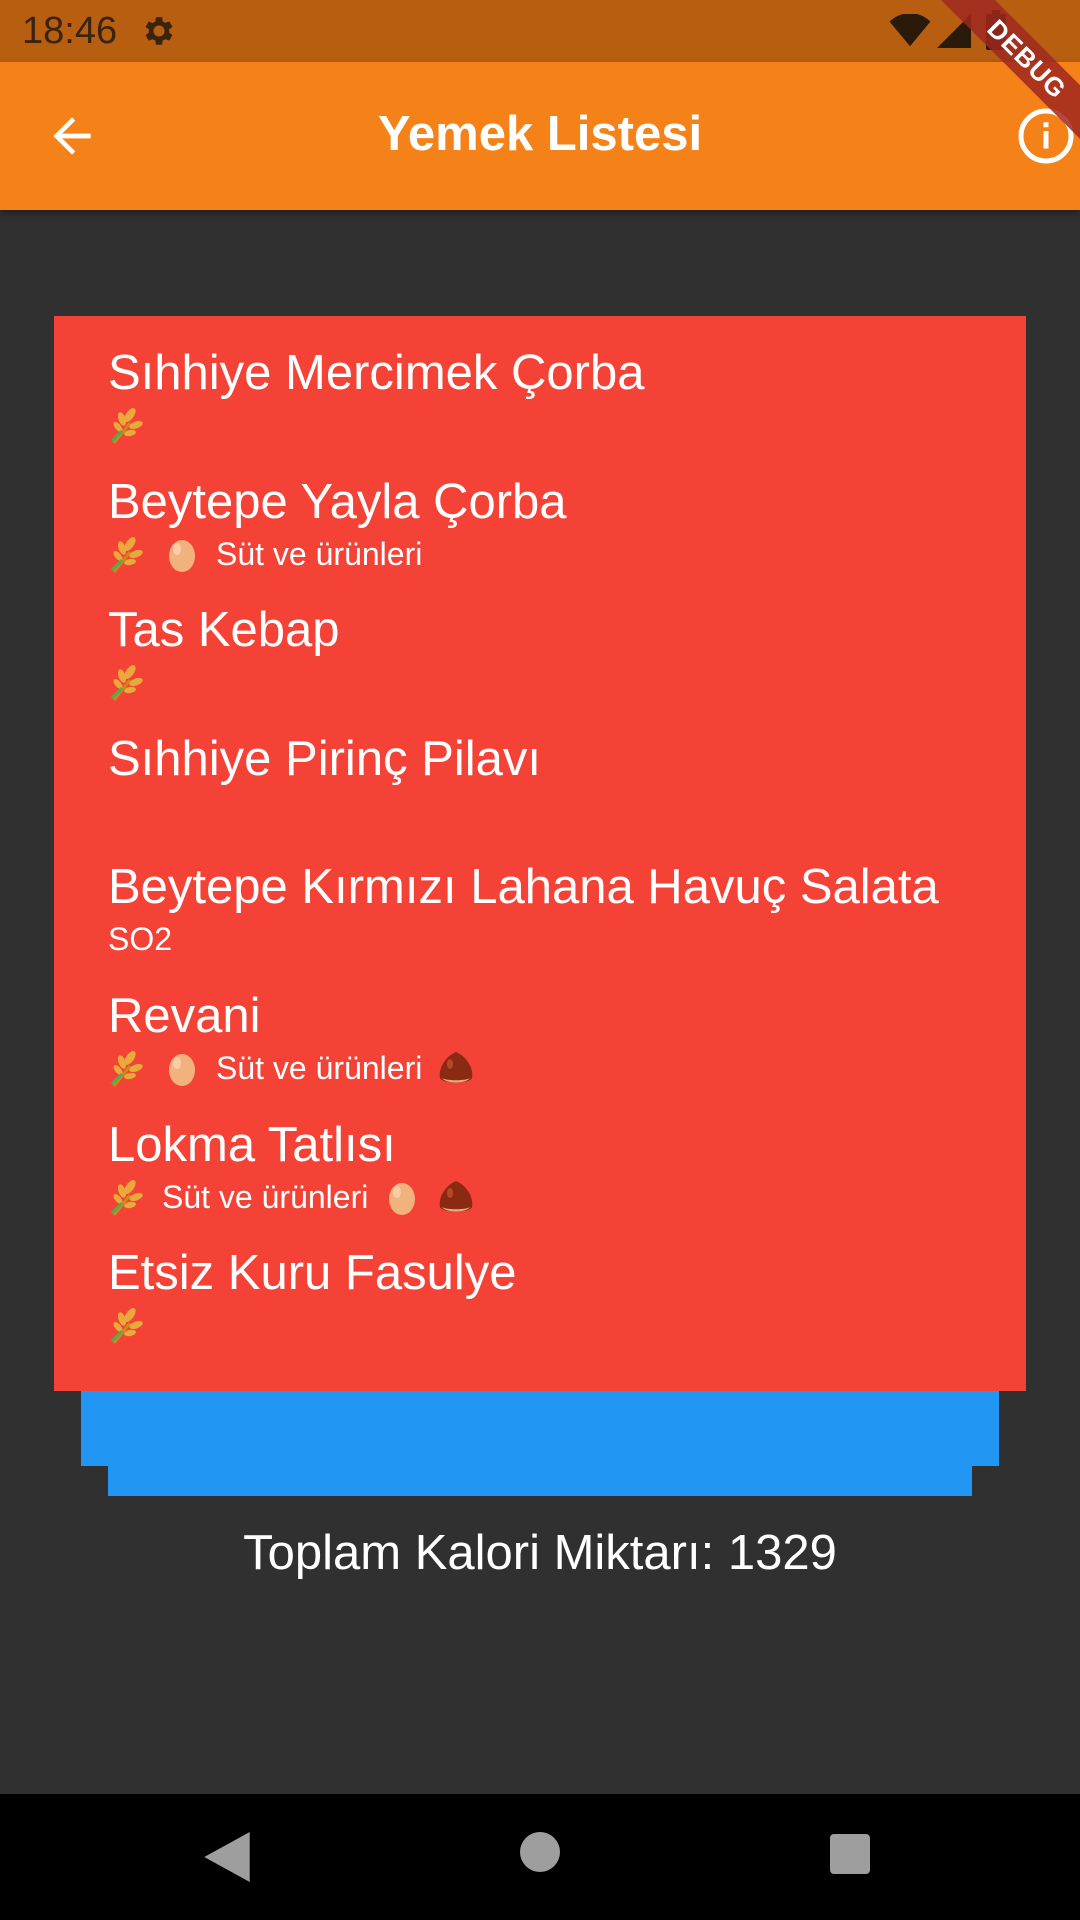 The width and height of the screenshot is (1080, 1920). Describe the element at coordinates (540, 1481) in the screenshot. I see `blue-bar-bottom` at that location.